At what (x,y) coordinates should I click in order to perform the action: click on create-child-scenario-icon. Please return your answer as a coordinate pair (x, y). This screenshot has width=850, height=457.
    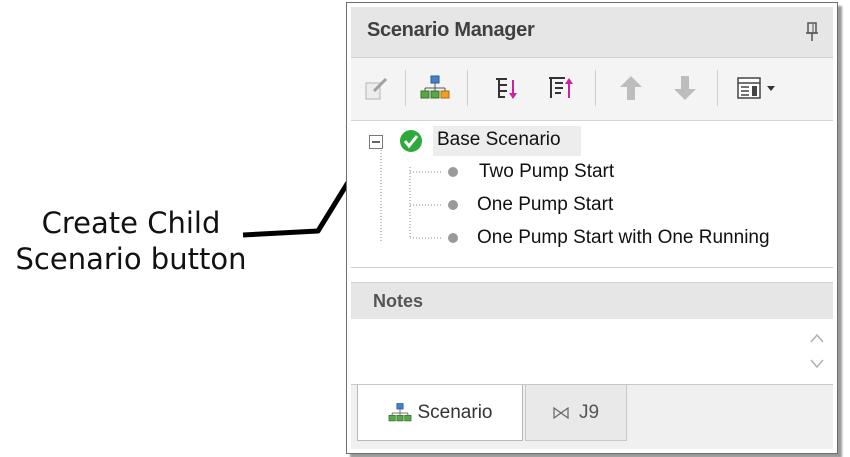
    Looking at the image, I should click on (435, 87).